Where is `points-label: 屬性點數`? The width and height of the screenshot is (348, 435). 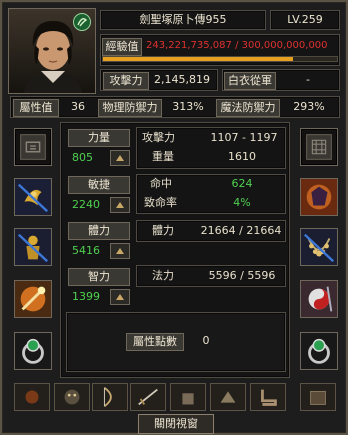 points-label: 屬性點數 is located at coordinates (155, 342).